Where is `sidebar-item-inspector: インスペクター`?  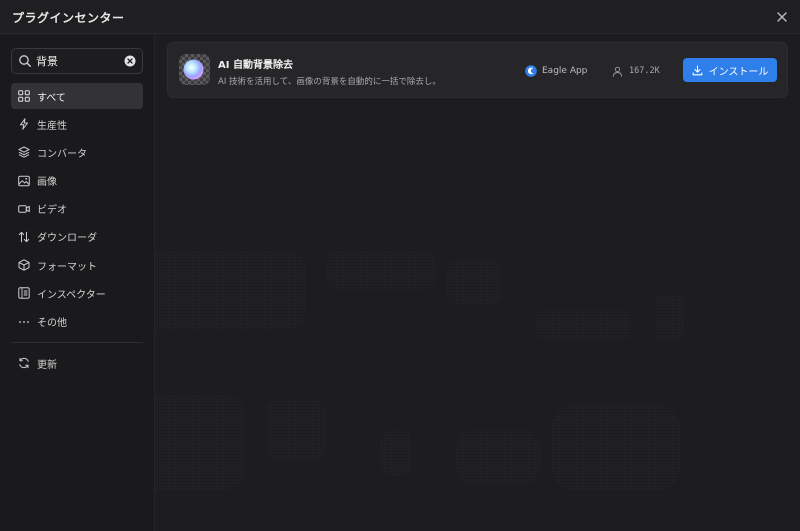
sidebar-item-inspector: インスペクター is located at coordinates (77, 293).